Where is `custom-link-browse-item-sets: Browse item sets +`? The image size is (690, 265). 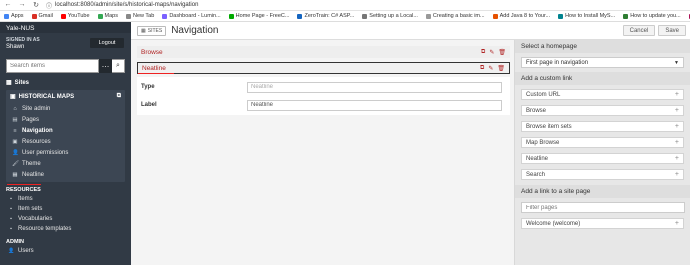
custom-link-browse-item-sets: Browse item sets + is located at coordinates (602, 126).